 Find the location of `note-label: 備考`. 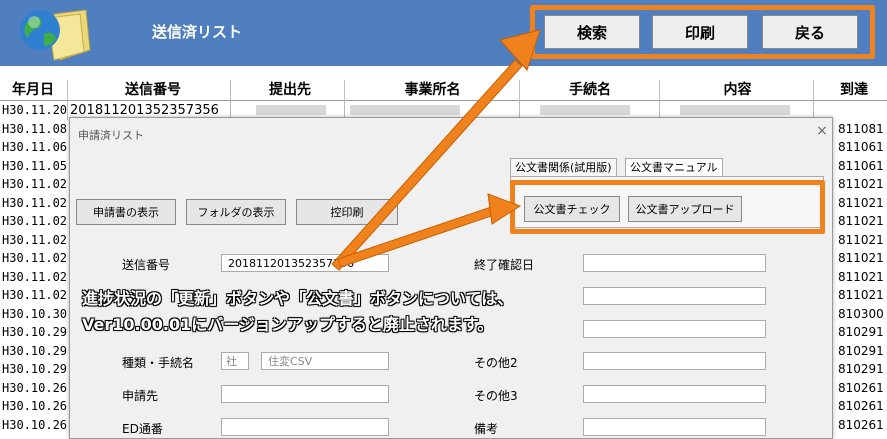

note-label: 備考 is located at coordinates (486, 429).